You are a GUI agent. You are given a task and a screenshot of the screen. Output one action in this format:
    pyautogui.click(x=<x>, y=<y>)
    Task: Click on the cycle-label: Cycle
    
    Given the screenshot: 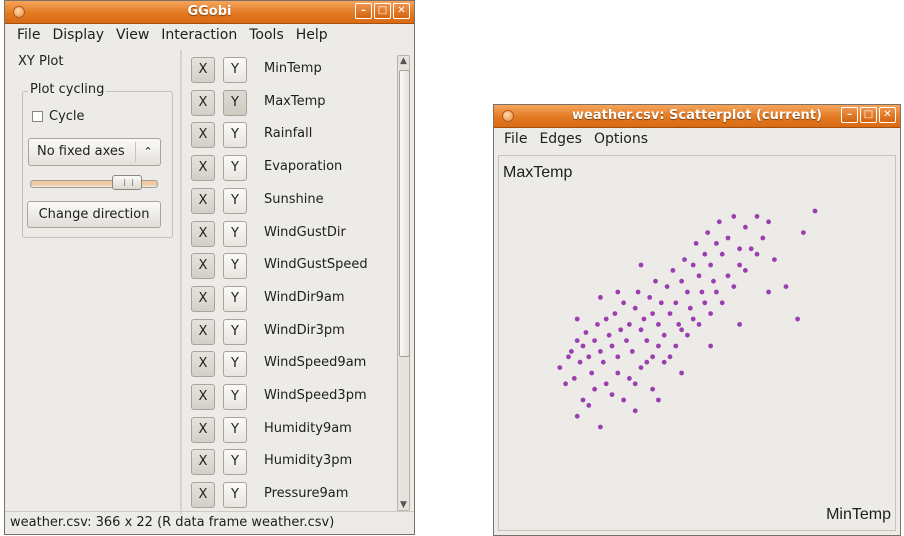 What is the action you would take?
    pyautogui.click(x=67, y=116)
    